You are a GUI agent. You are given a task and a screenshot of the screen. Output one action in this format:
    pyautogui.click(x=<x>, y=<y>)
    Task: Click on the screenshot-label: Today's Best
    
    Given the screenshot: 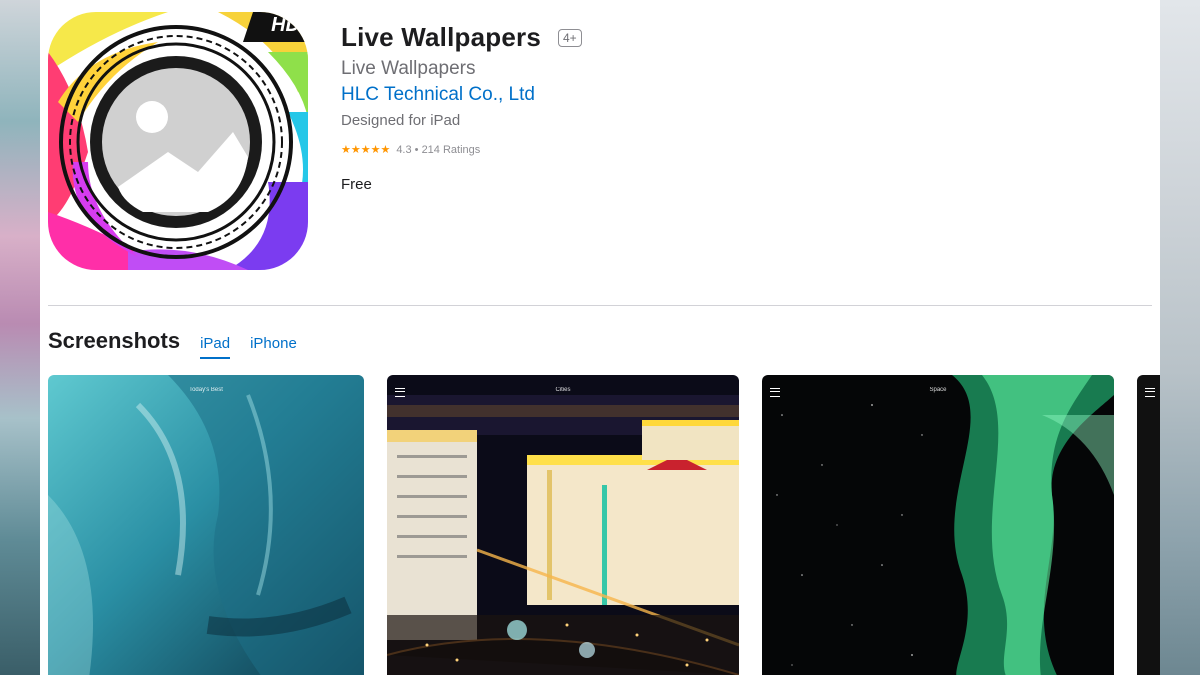 What is the action you would take?
    pyautogui.click(x=206, y=390)
    